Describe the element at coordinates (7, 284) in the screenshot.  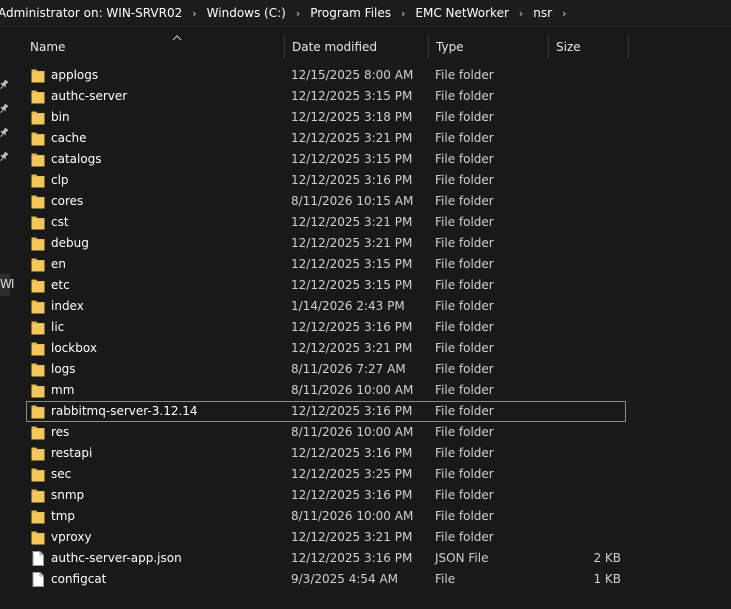
I see `nav-item-label: WI` at that location.